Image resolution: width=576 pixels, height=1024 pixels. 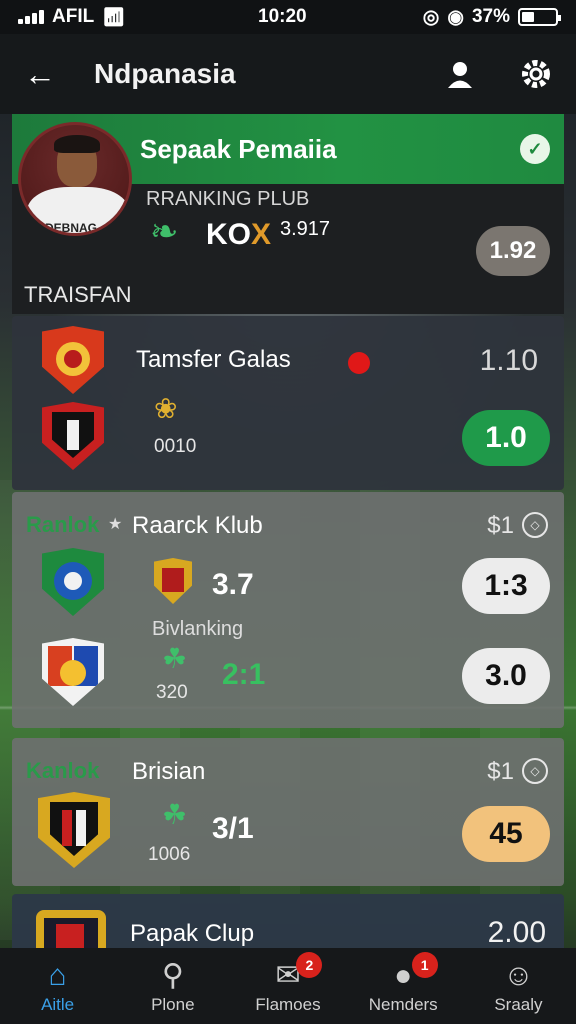 I want to click on card-tag: Kanlok, so click(x=63, y=770).